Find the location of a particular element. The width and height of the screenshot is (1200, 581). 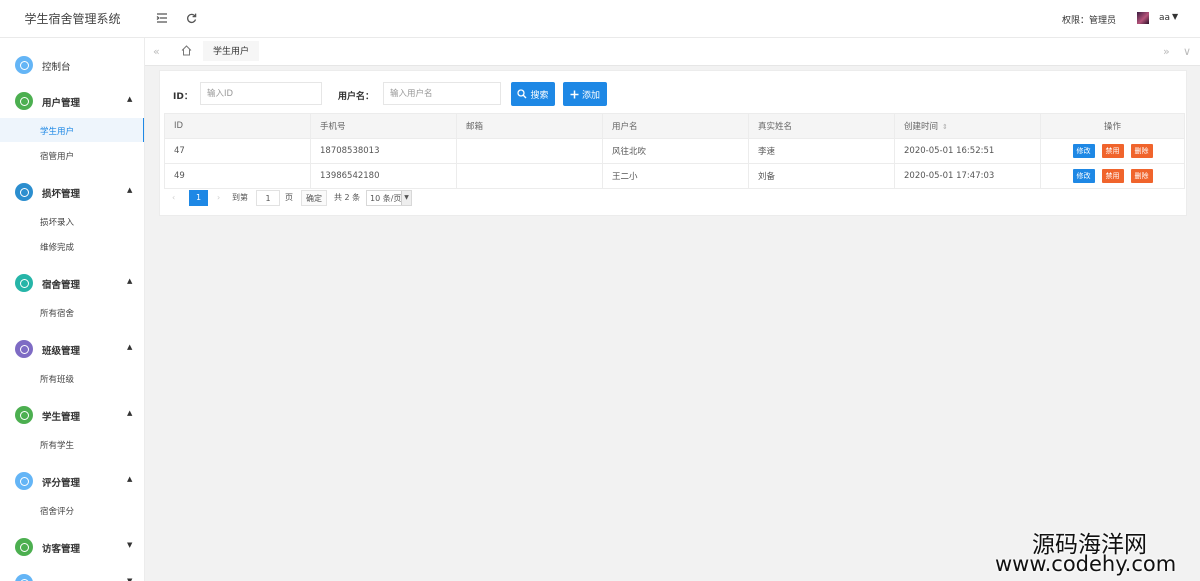

username-input is located at coordinates (442, 93).